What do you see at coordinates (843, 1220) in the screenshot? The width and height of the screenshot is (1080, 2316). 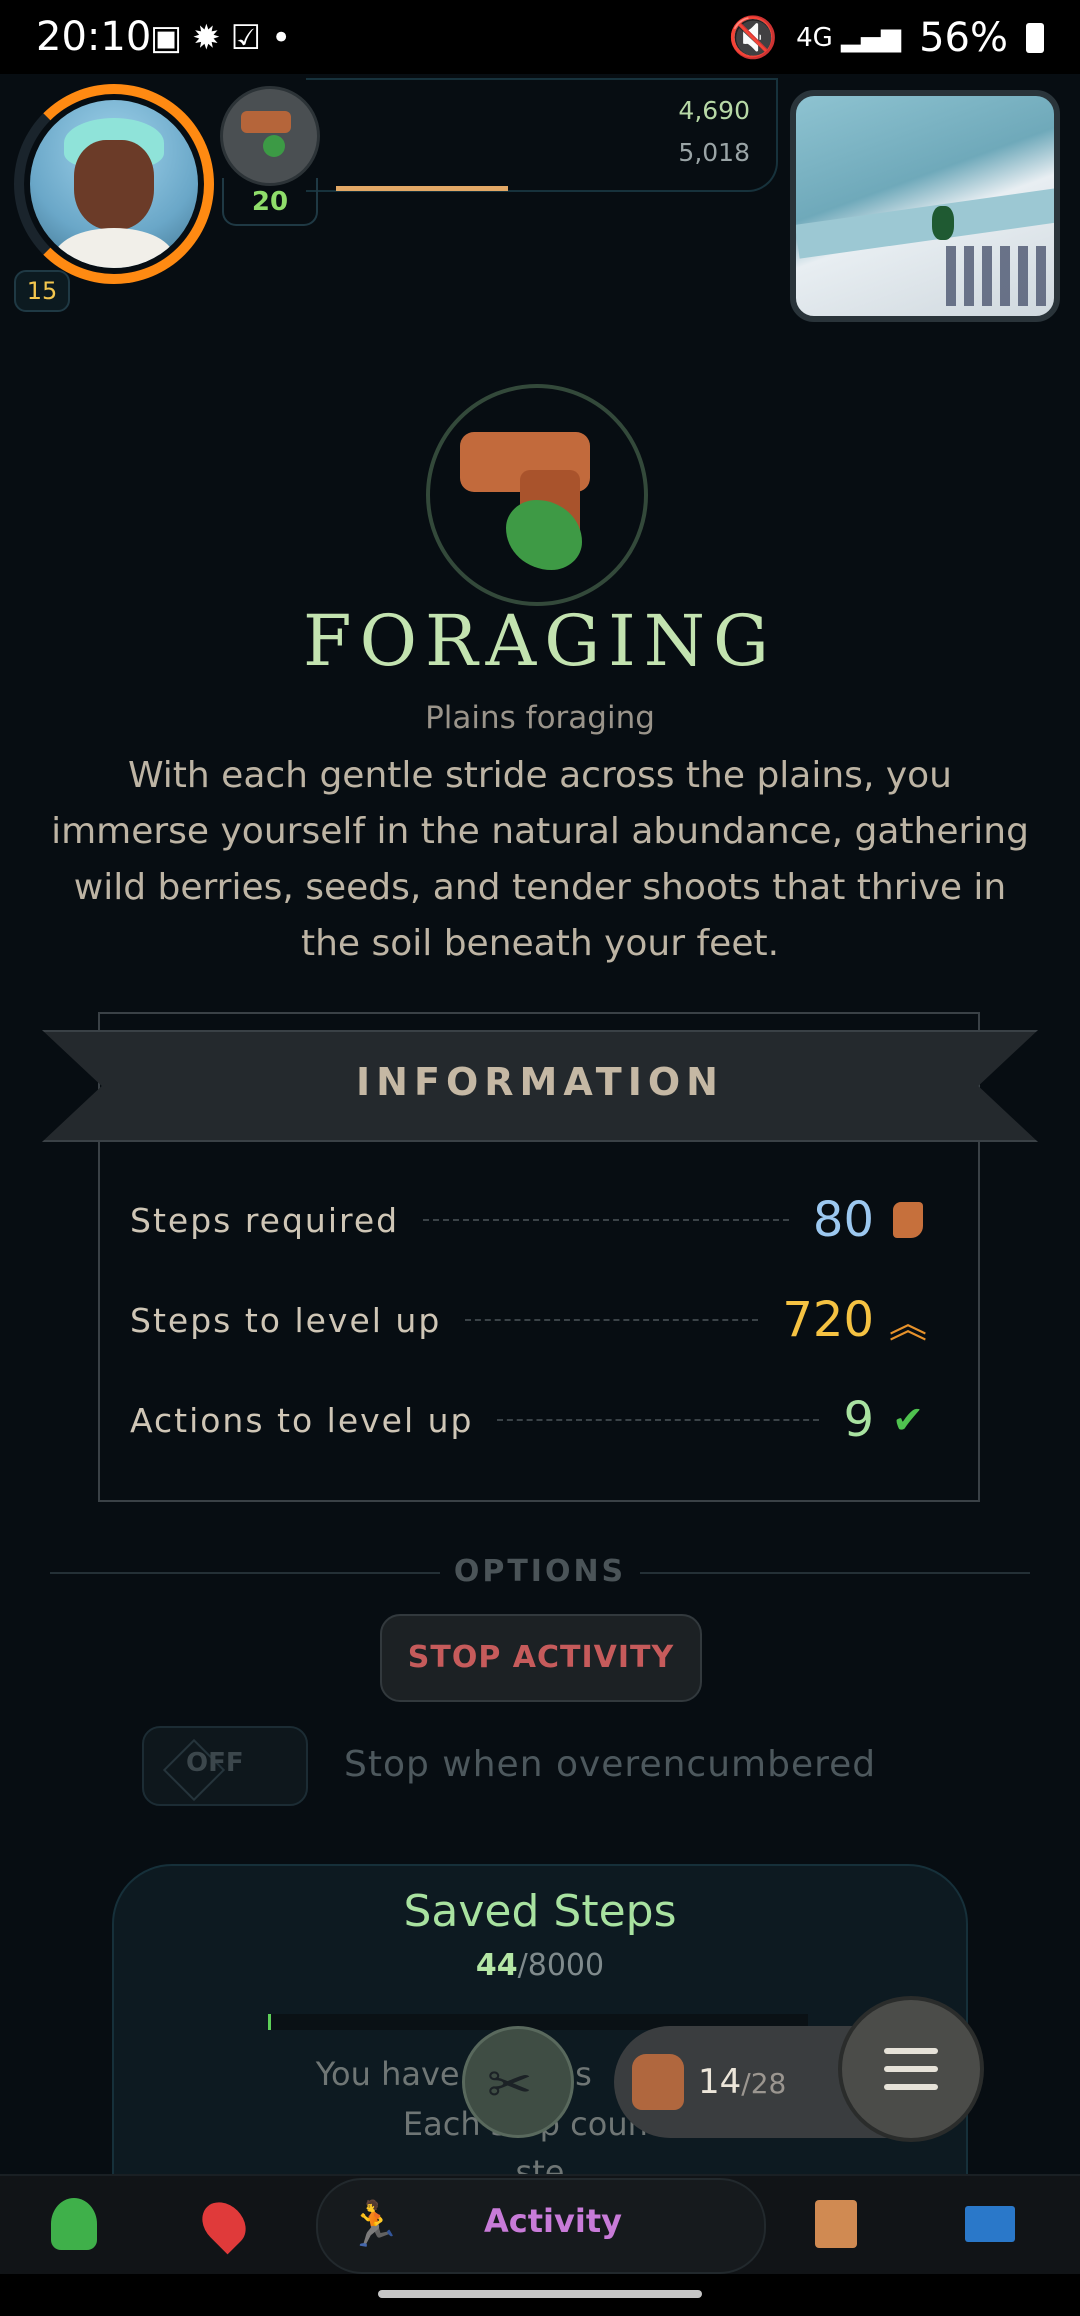 I see `info-value: 80` at bounding box center [843, 1220].